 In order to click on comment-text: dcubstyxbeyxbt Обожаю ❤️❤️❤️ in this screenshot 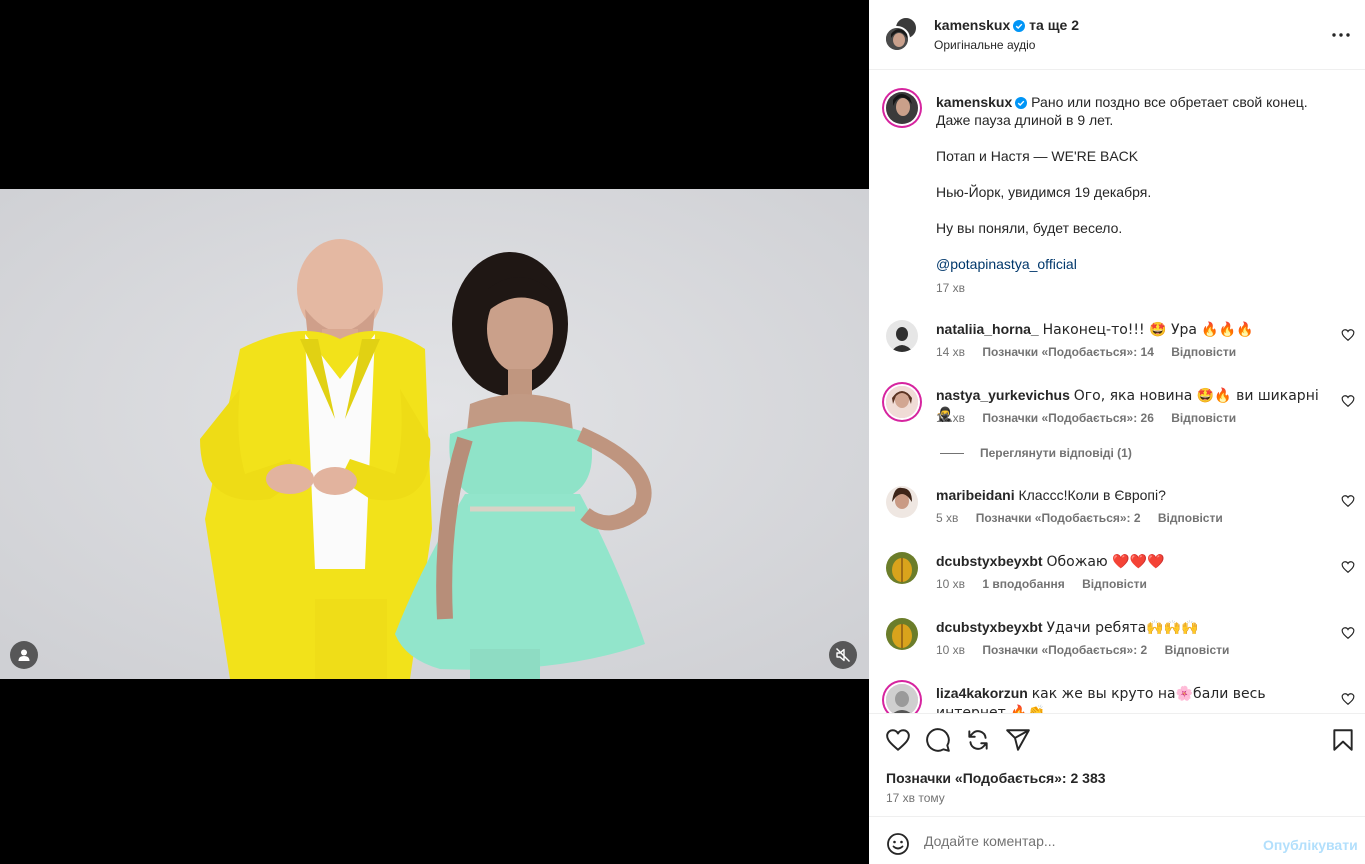, I will do `click(1133, 561)`.